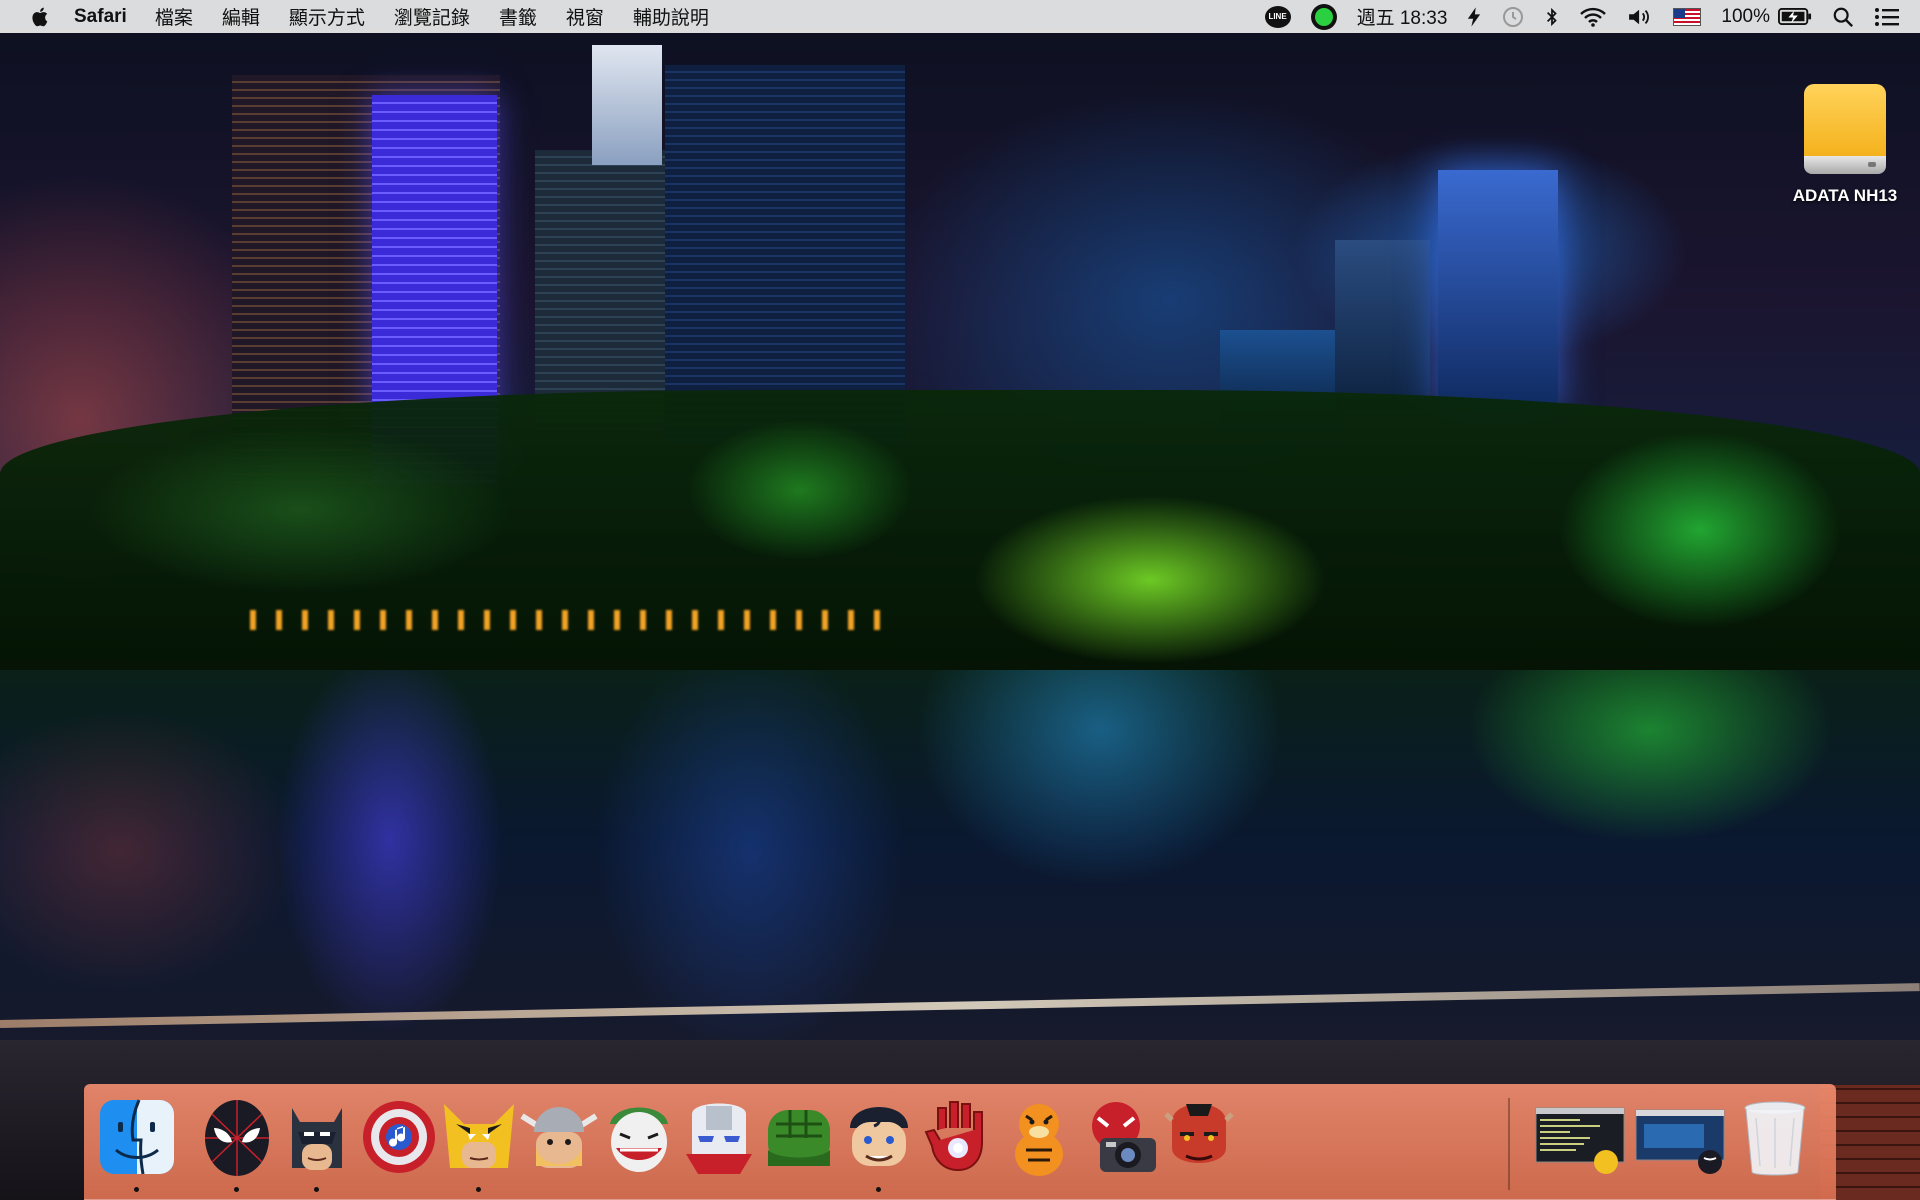  I want to click on trash-icon, so click(1775, 1138).